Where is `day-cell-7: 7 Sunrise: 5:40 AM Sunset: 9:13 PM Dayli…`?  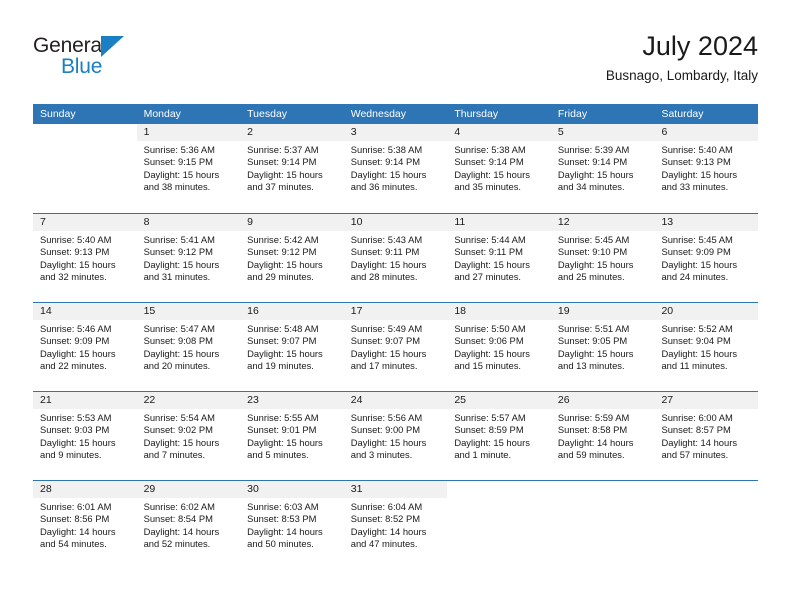
day-cell-7: 7 Sunrise: 5:40 AM Sunset: 9:13 PM Dayli… is located at coordinates (85, 258).